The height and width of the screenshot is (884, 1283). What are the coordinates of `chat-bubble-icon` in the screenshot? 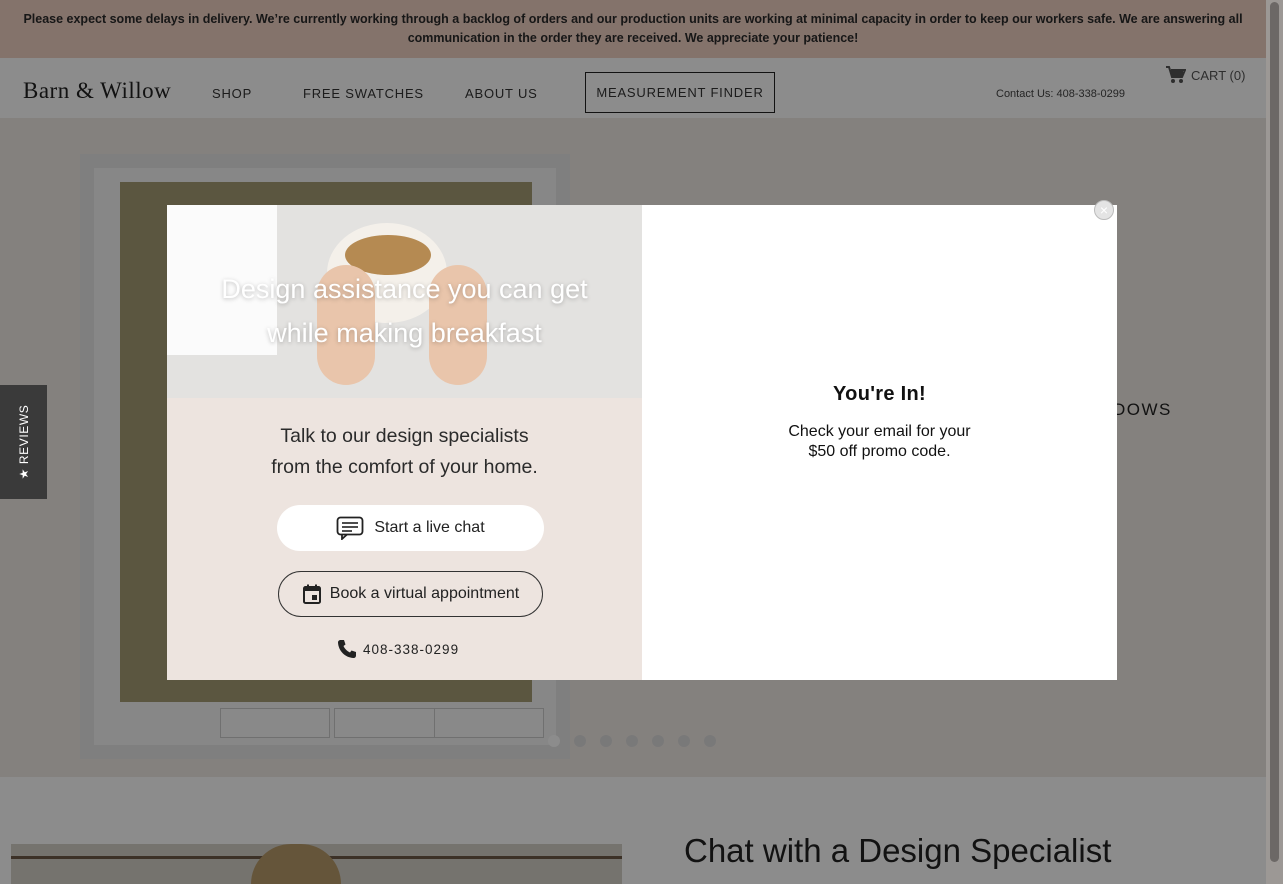 It's located at (350, 528).